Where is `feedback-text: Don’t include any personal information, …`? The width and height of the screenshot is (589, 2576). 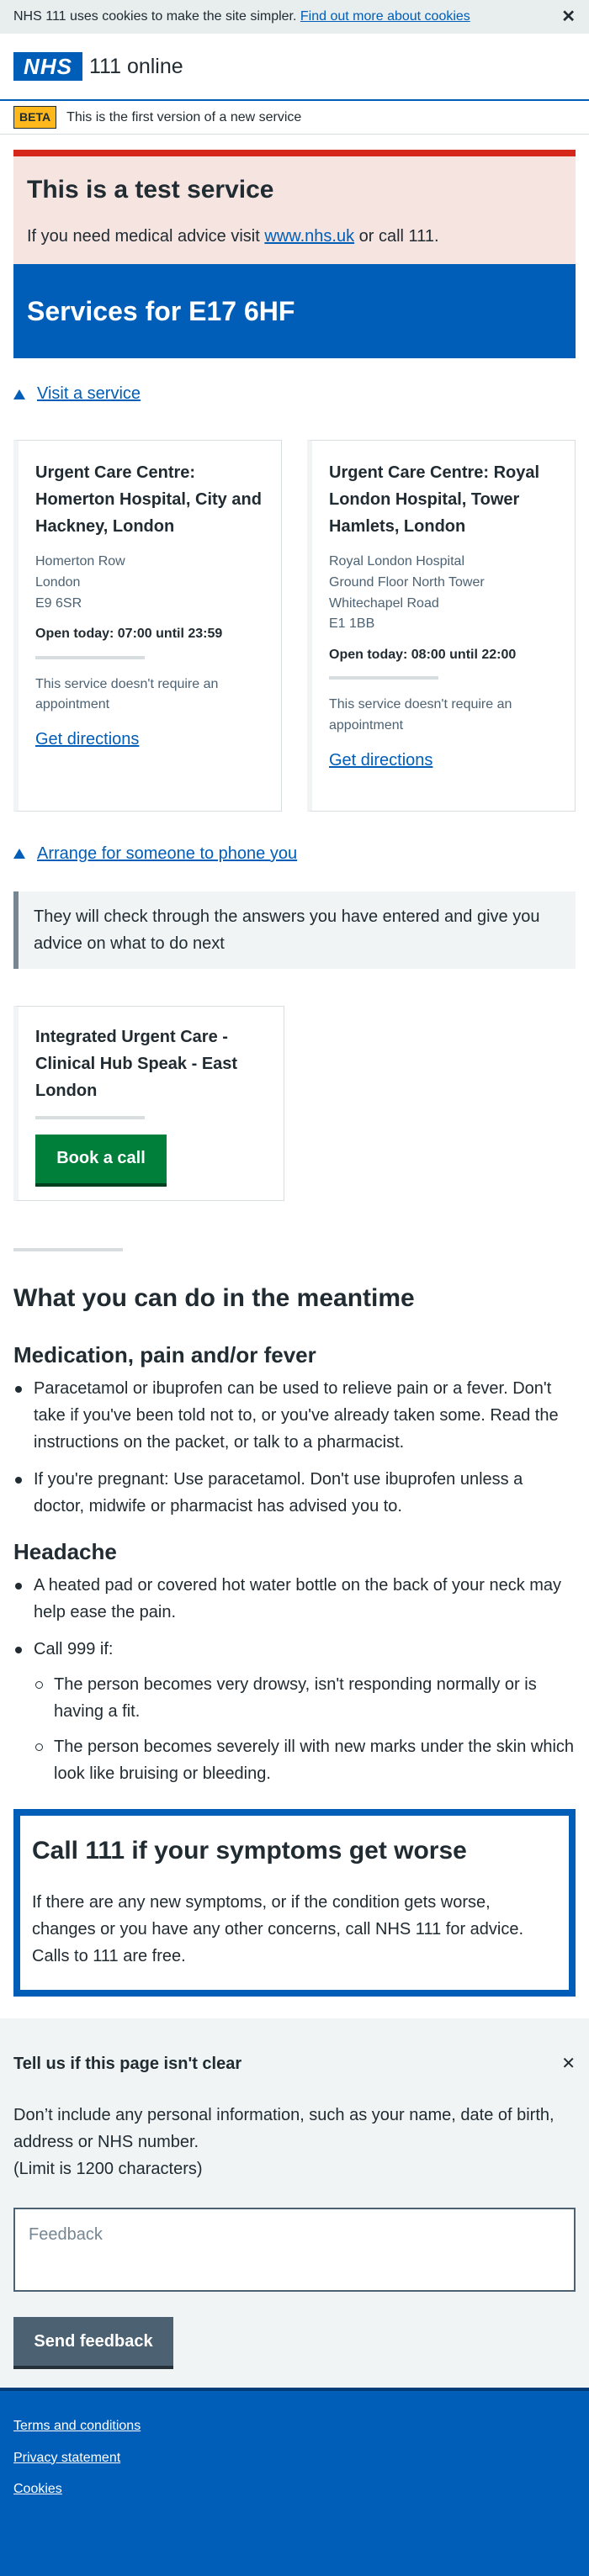 feedback-text: Don’t include any personal information, … is located at coordinates (284, 2129).